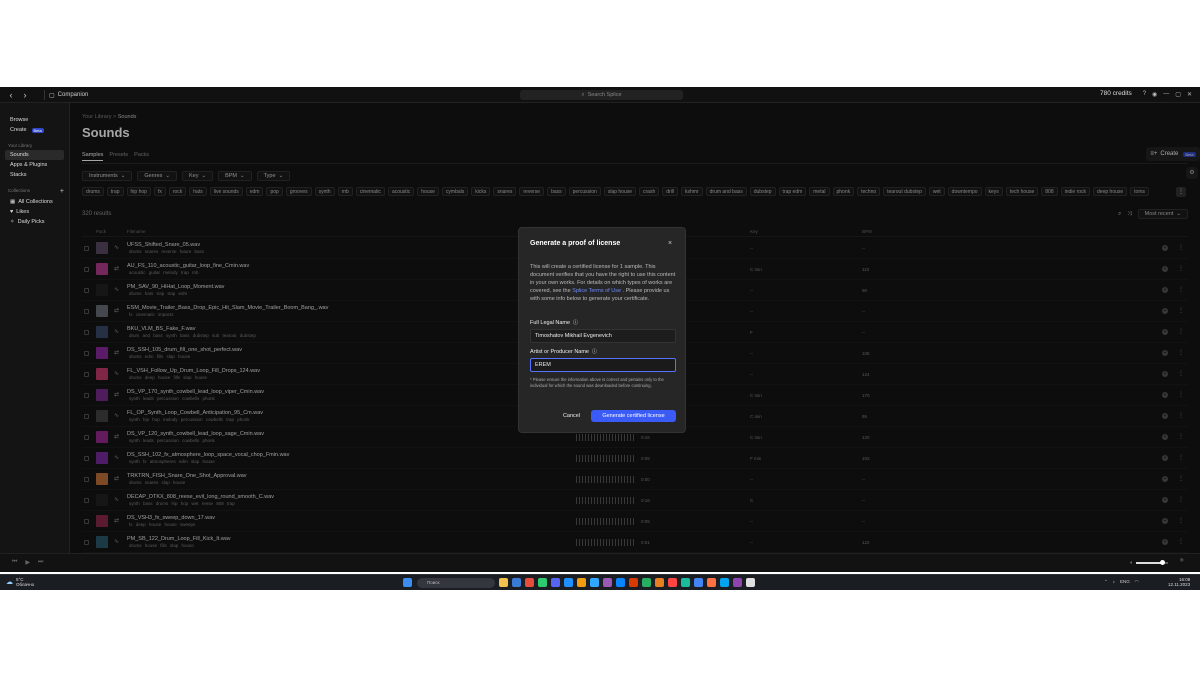 This screenshot has width=1200, height=675. I want to click on volume-icon: ◐, so click(1132, 563).